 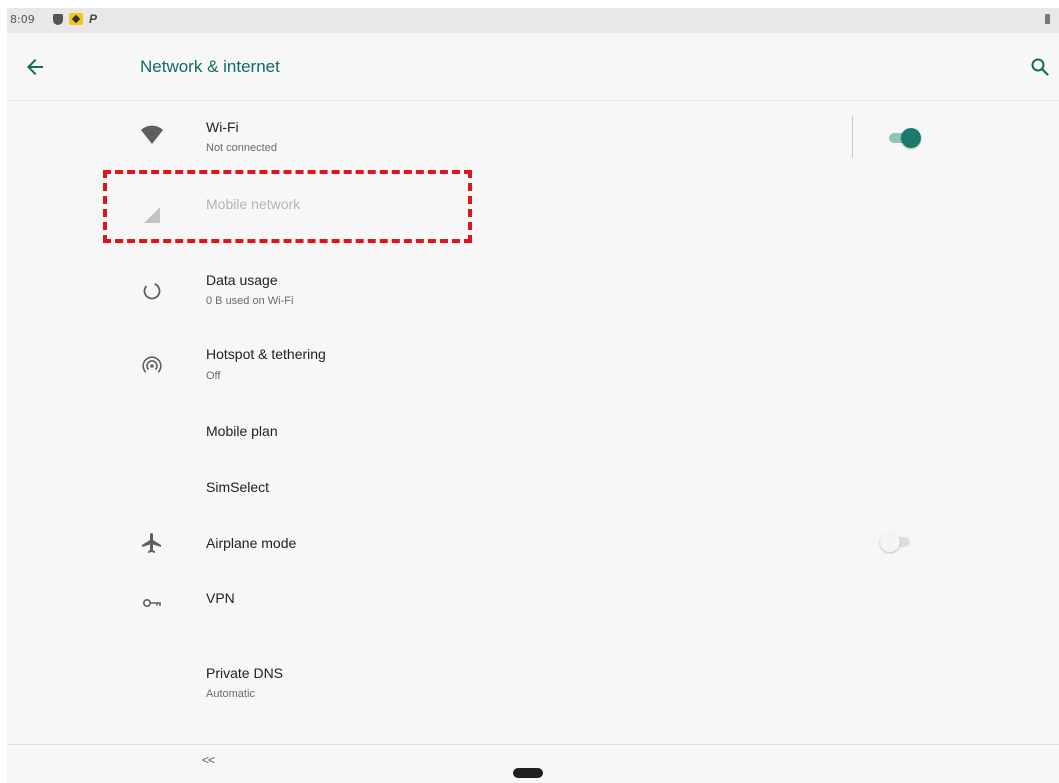 I want to click on data-usage-subtitle: 0 B used on Wi-Fi, so click(x=250, y=301).